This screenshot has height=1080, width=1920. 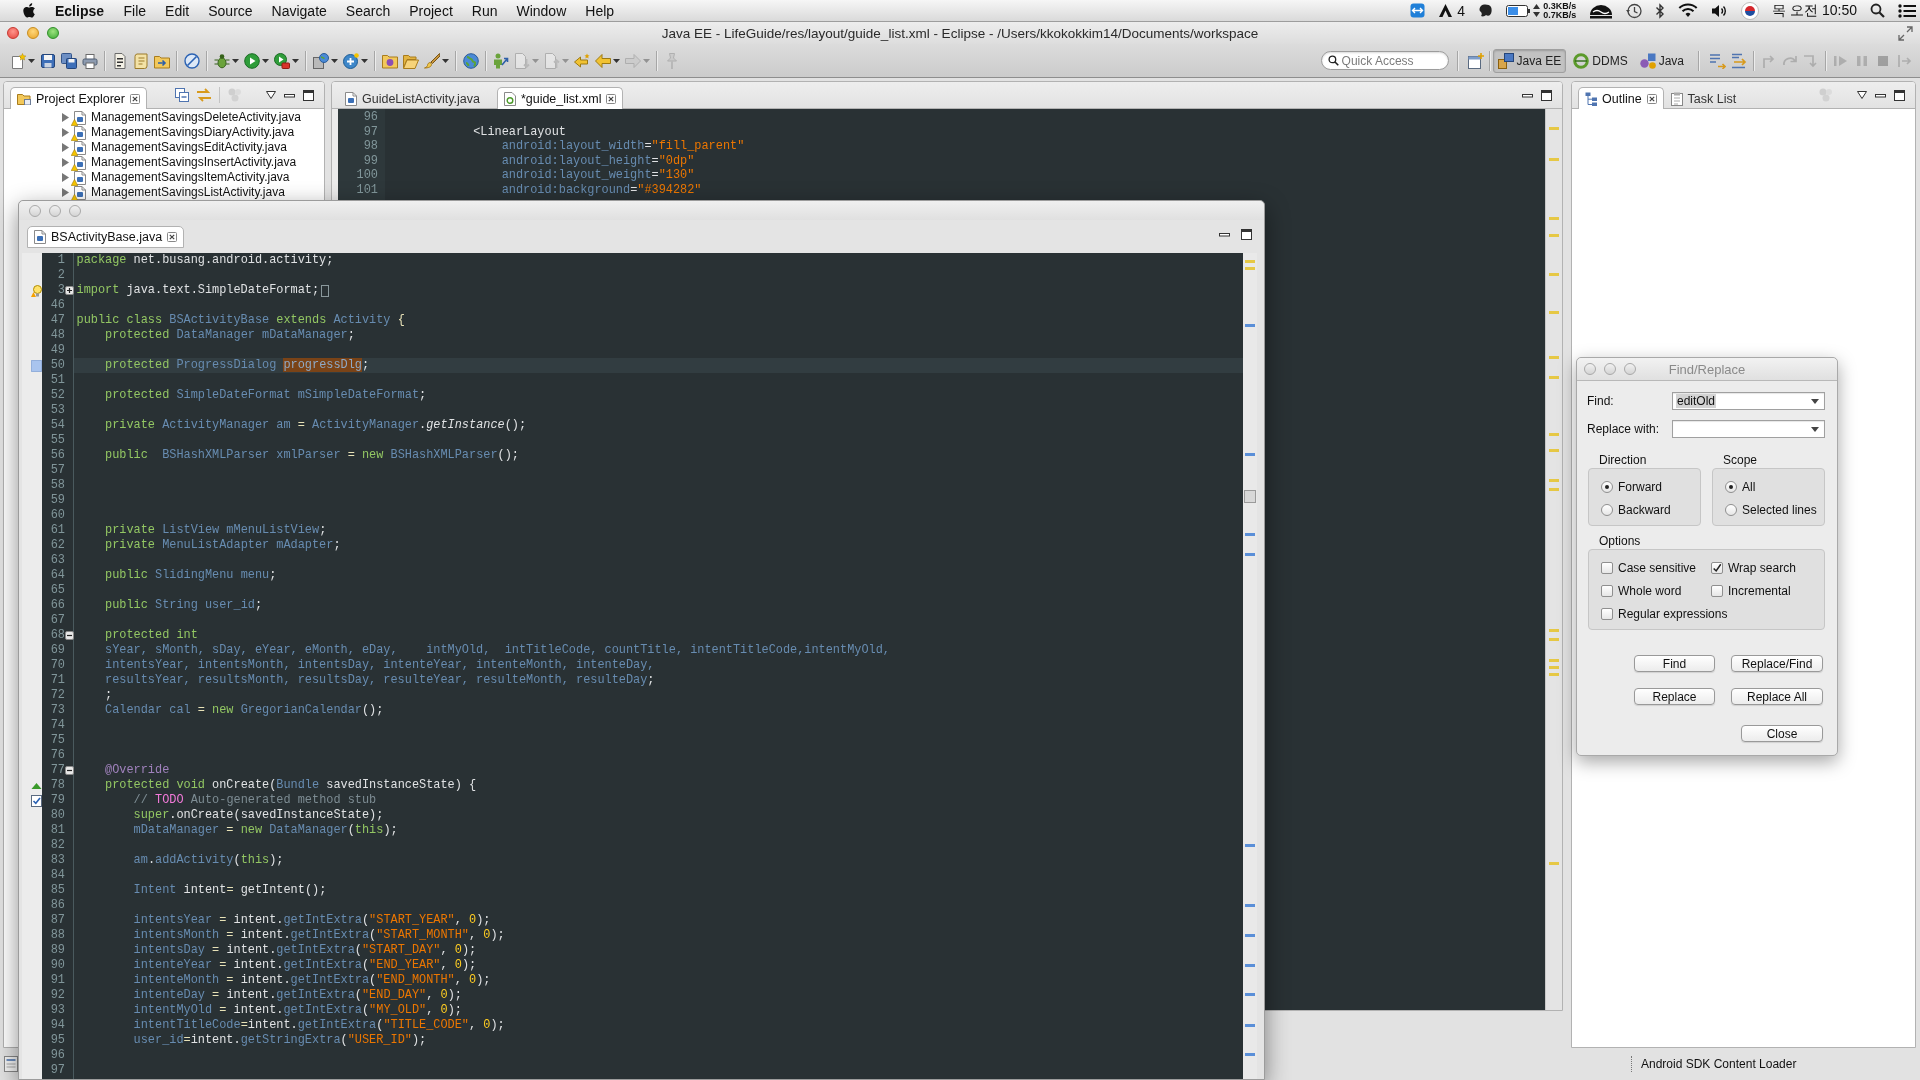 I want to click on apple-icon, so click(x=29, y=10).